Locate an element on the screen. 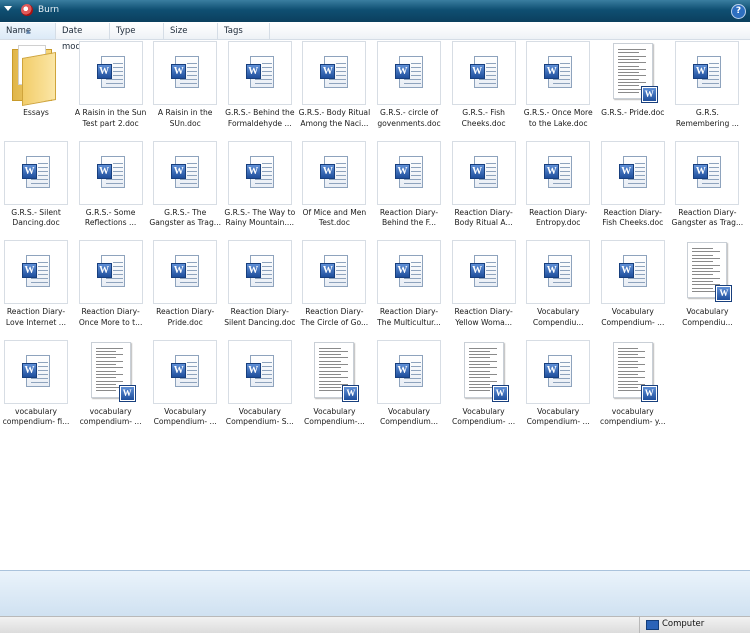 Image resolution: width=750 pixels, height=633 pixels. details-pane is located at coordinates (375, 593).